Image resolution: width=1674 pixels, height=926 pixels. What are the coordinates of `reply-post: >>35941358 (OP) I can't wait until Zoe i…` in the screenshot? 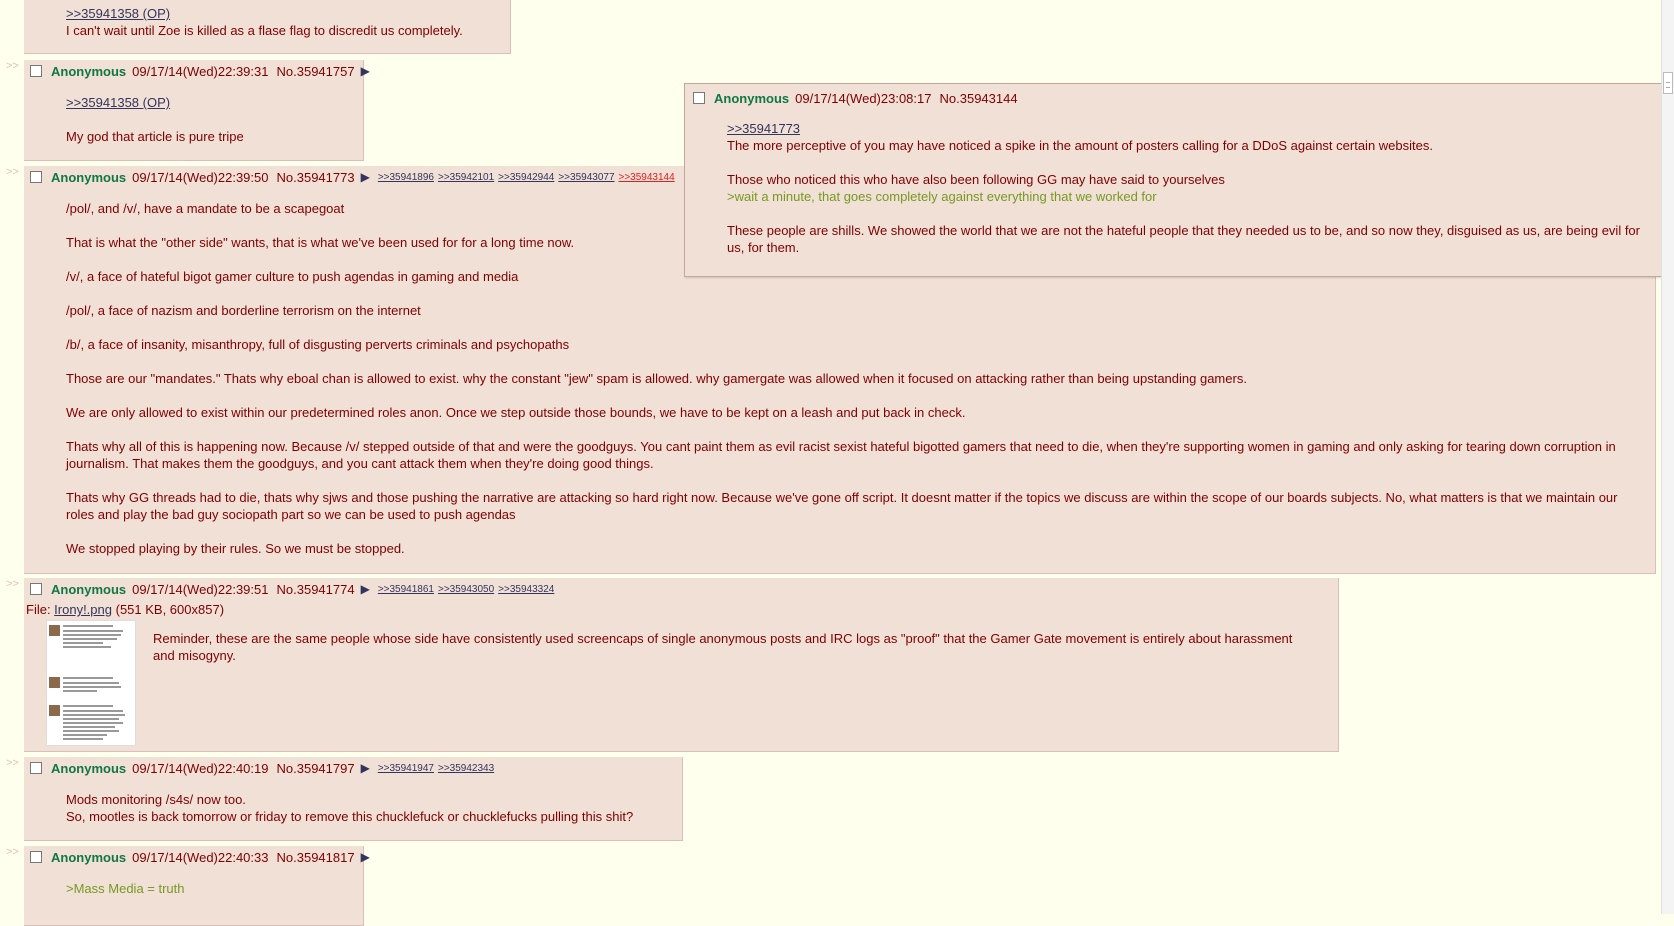 It's located at (267, 27).